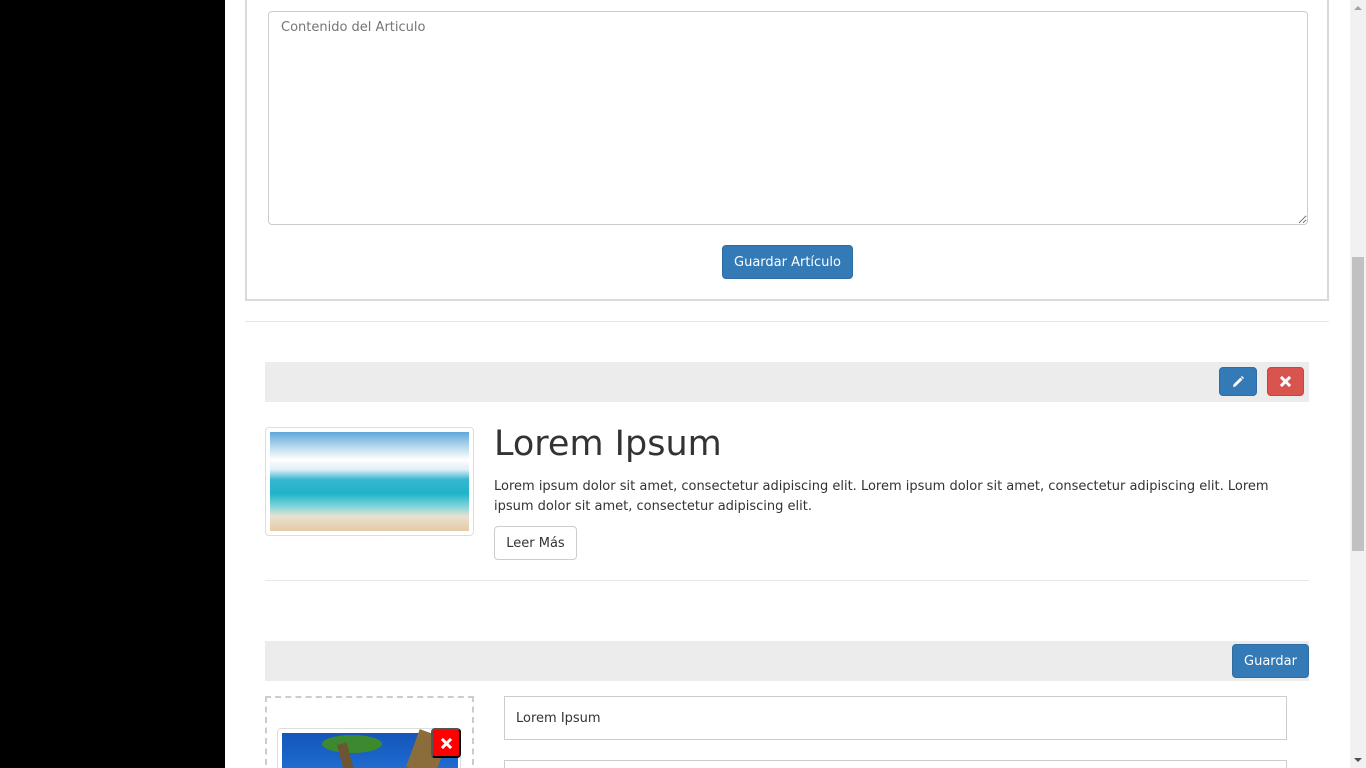 The width and height of the screenshot is (1366, 768). I want to click on palm-leaf, so click(352, 744).